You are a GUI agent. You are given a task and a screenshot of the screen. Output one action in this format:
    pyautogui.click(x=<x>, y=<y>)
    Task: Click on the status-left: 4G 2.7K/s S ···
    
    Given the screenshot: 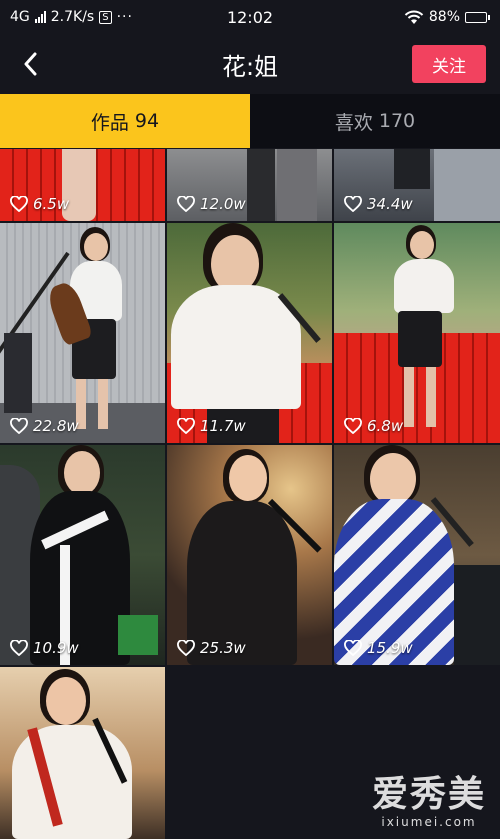 What is the action you would take?
    pyautogui.click(x=71, y=17)
    